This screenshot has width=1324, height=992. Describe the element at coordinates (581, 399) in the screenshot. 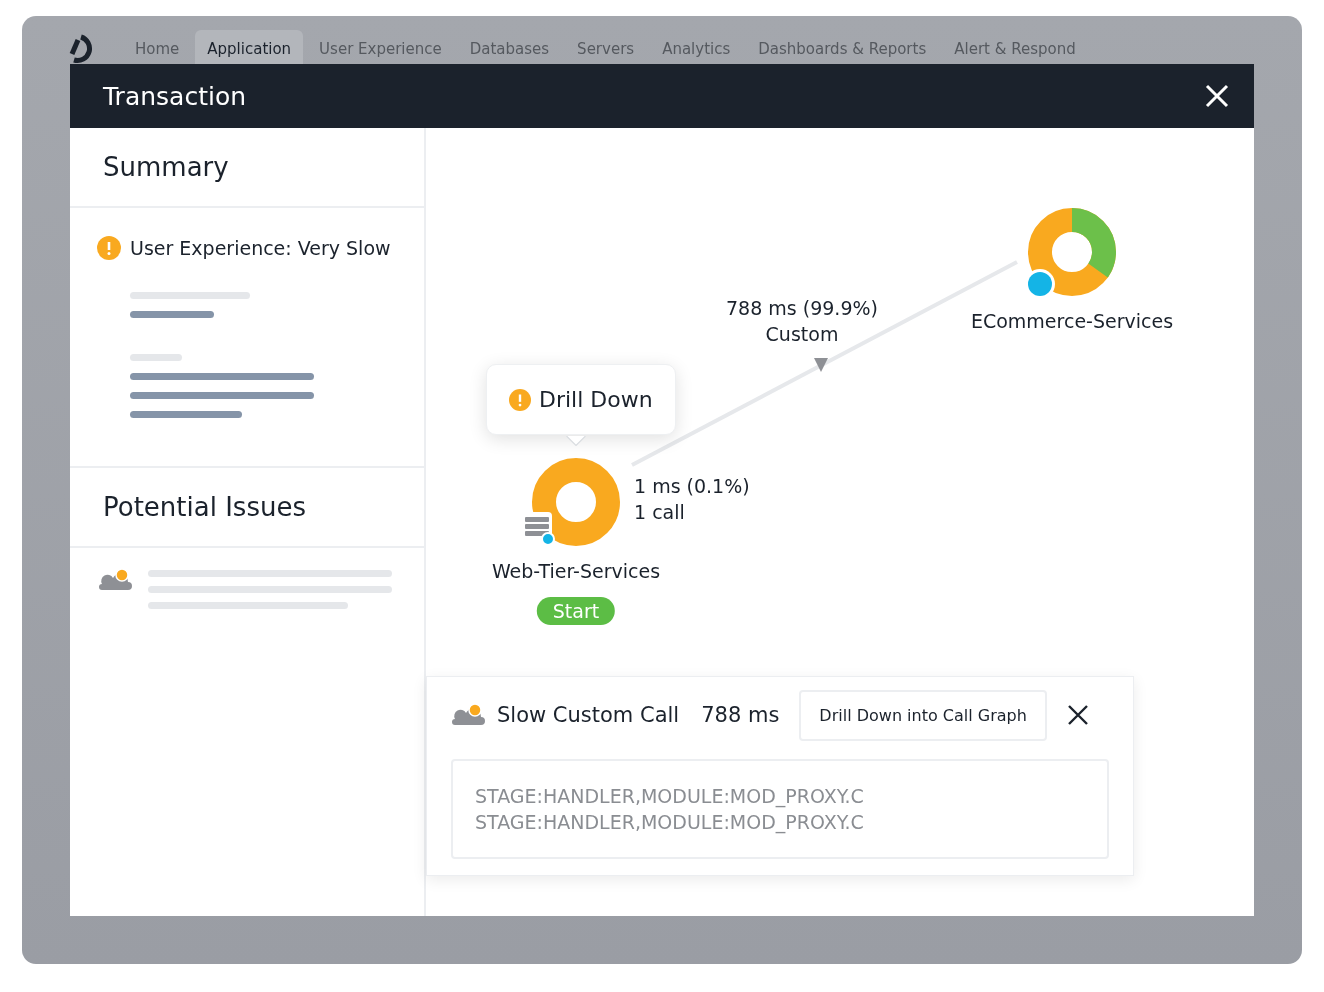

I see `drill-down-button: Drill Down` at that location.